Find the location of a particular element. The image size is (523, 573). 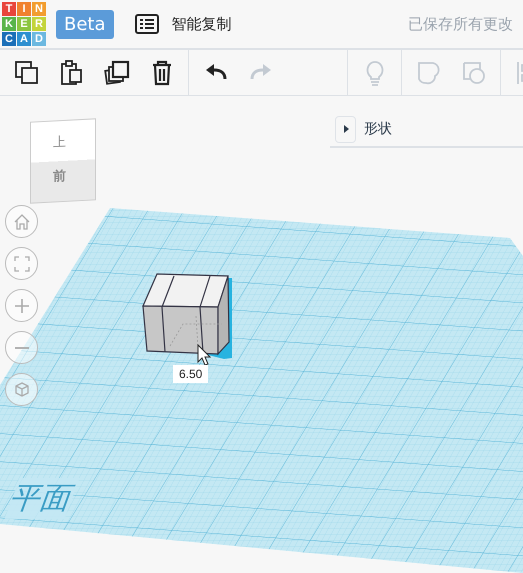

fit-icon is located at coordinates (22, 264).